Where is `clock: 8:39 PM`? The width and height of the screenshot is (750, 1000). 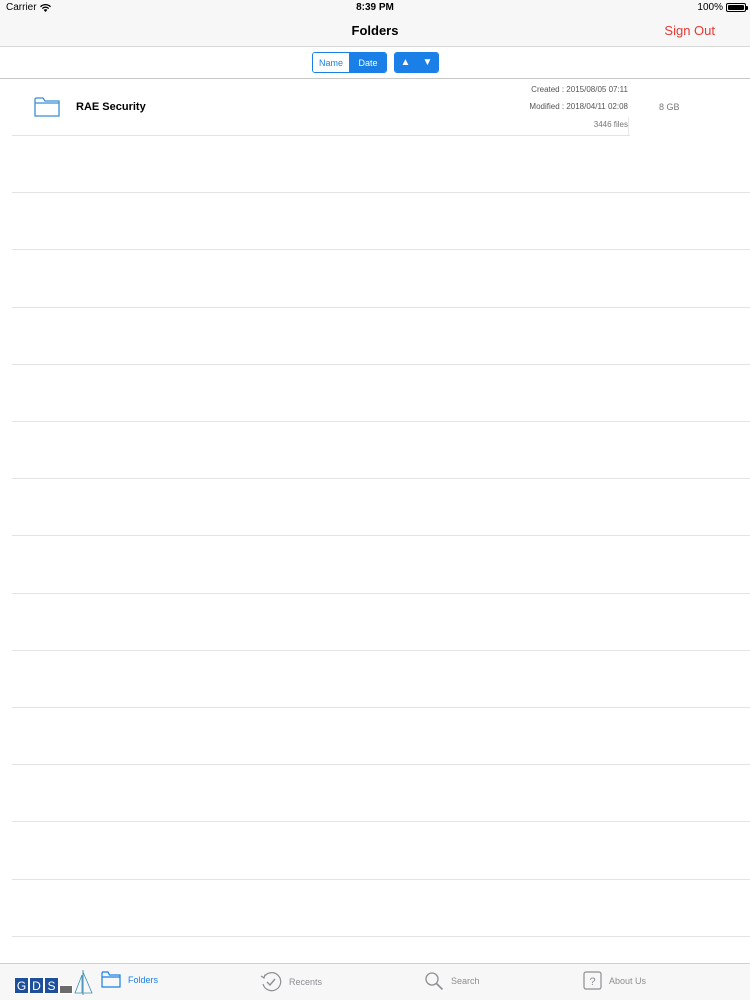 clock: 8:39 PM is located at coordinates (375, 7).